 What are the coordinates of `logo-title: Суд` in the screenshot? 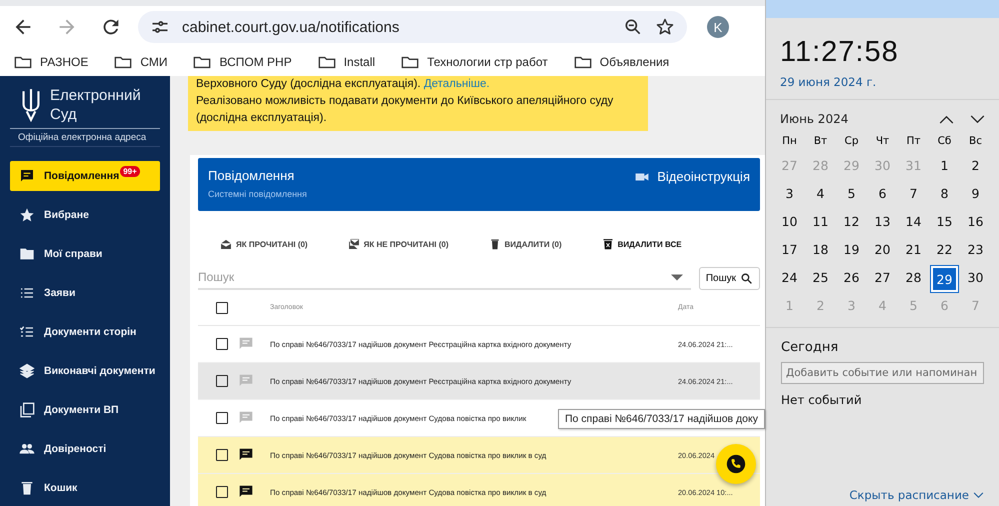 It's located at (64, 114).